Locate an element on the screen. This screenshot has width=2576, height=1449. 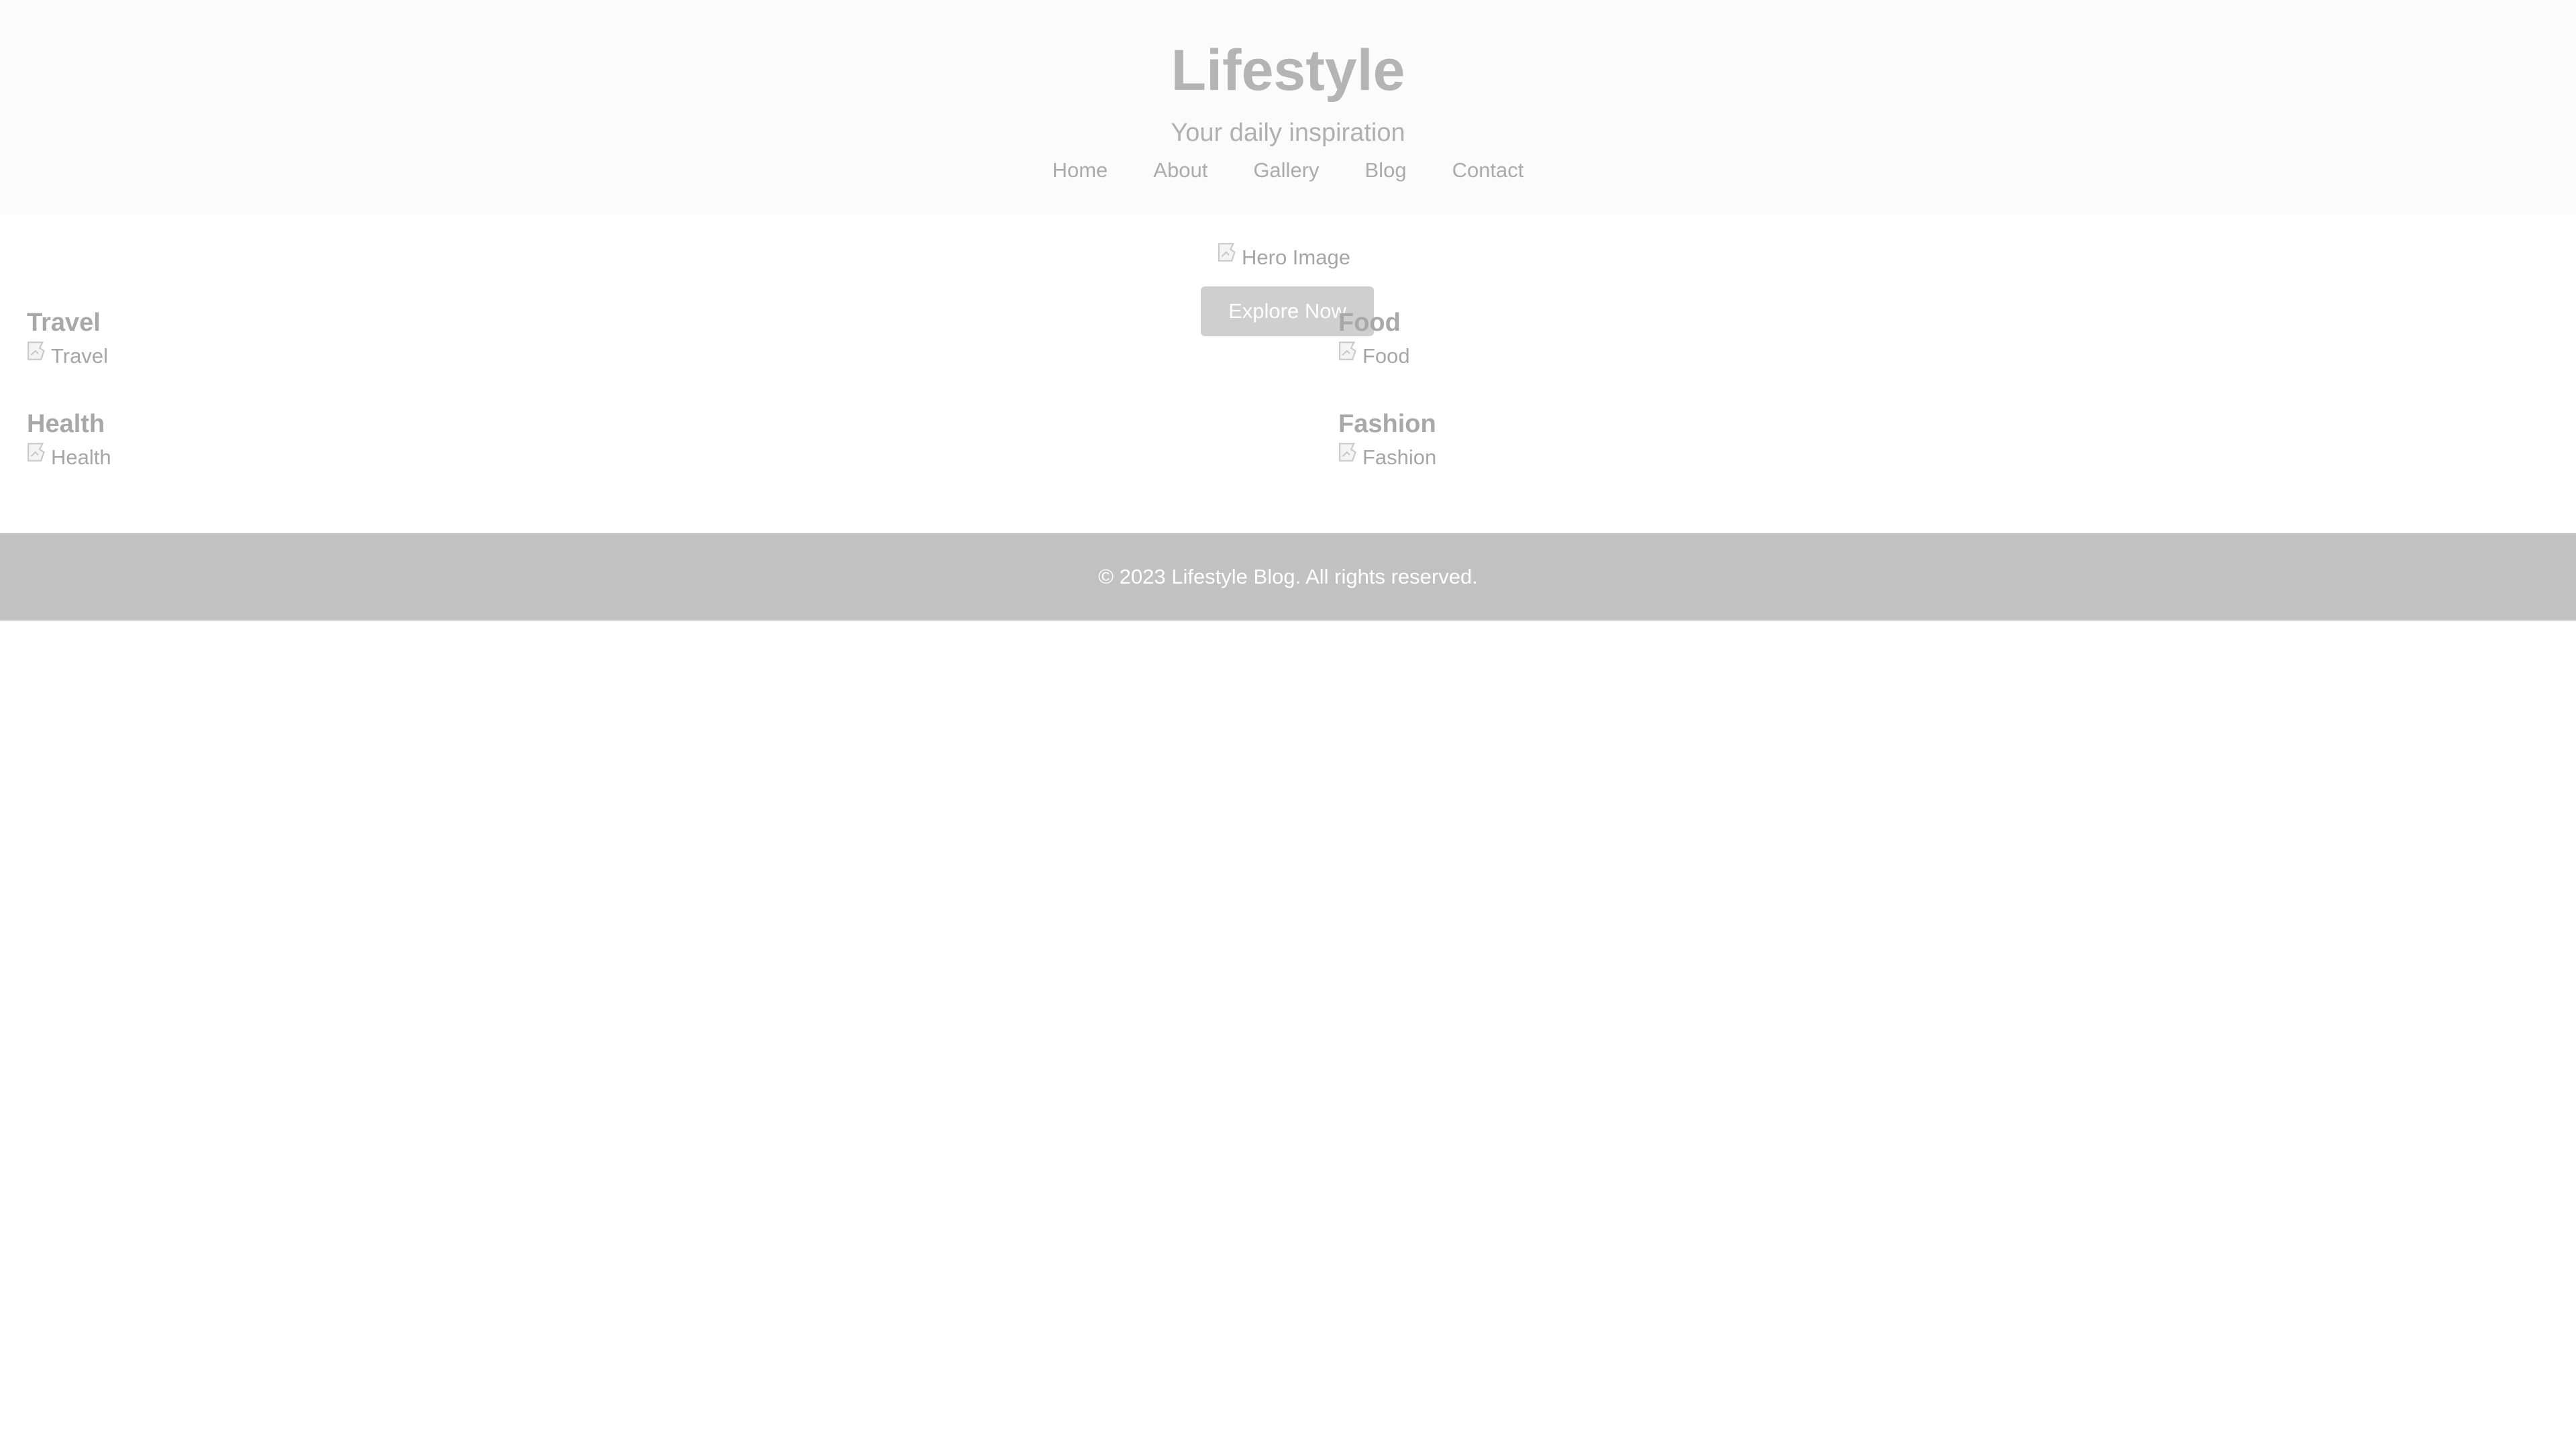
nav-blog-link: Blog is located at coordinates (1386, 170).